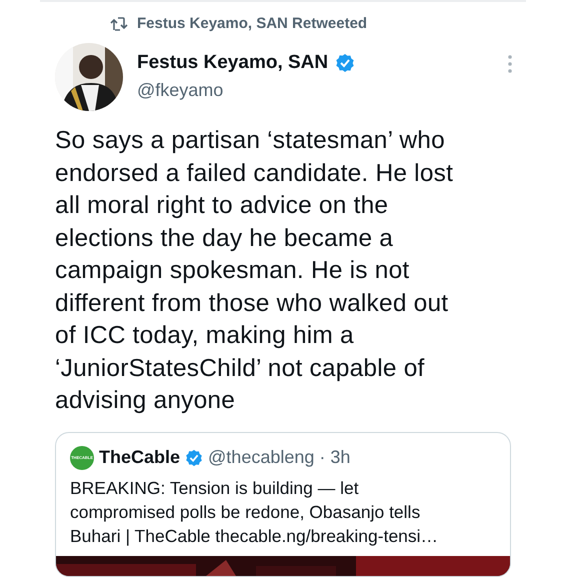 The image size is (570, 585). I want to click on retweet-icon, so click(119, 23).